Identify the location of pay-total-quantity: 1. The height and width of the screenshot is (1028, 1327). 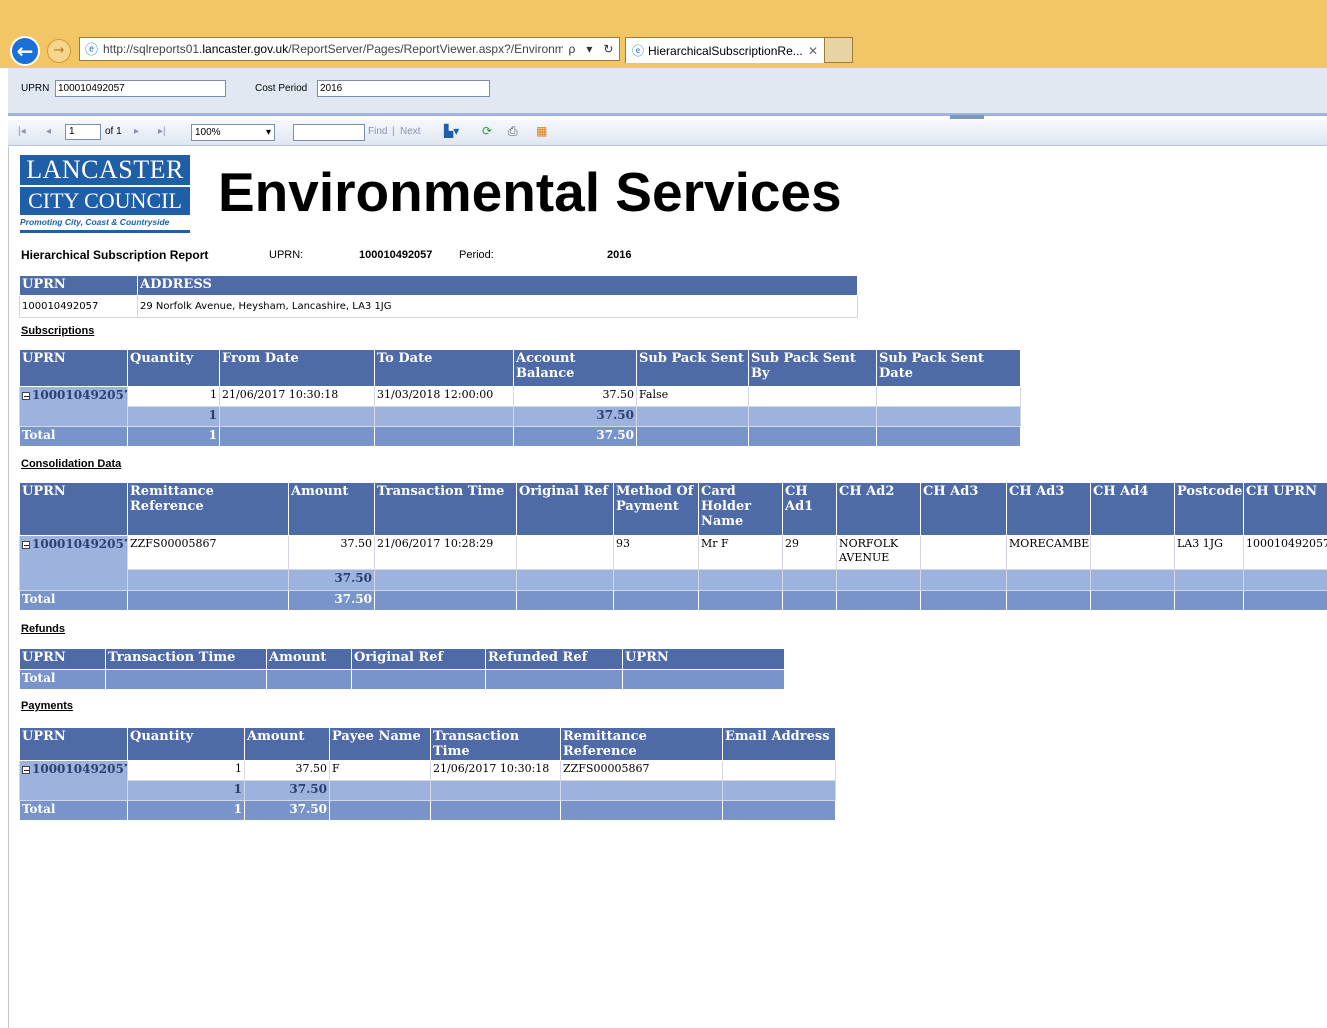
(186, 810).